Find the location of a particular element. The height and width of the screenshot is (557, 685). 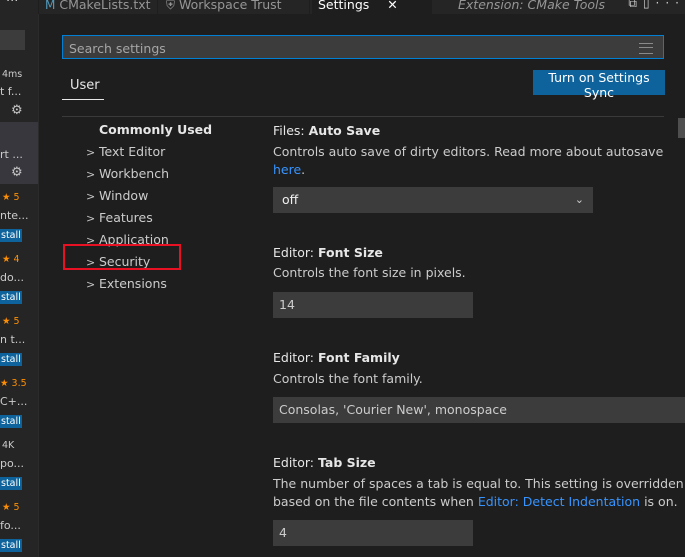

shield-icon: ⛨ is located at coordinates (171, 6).